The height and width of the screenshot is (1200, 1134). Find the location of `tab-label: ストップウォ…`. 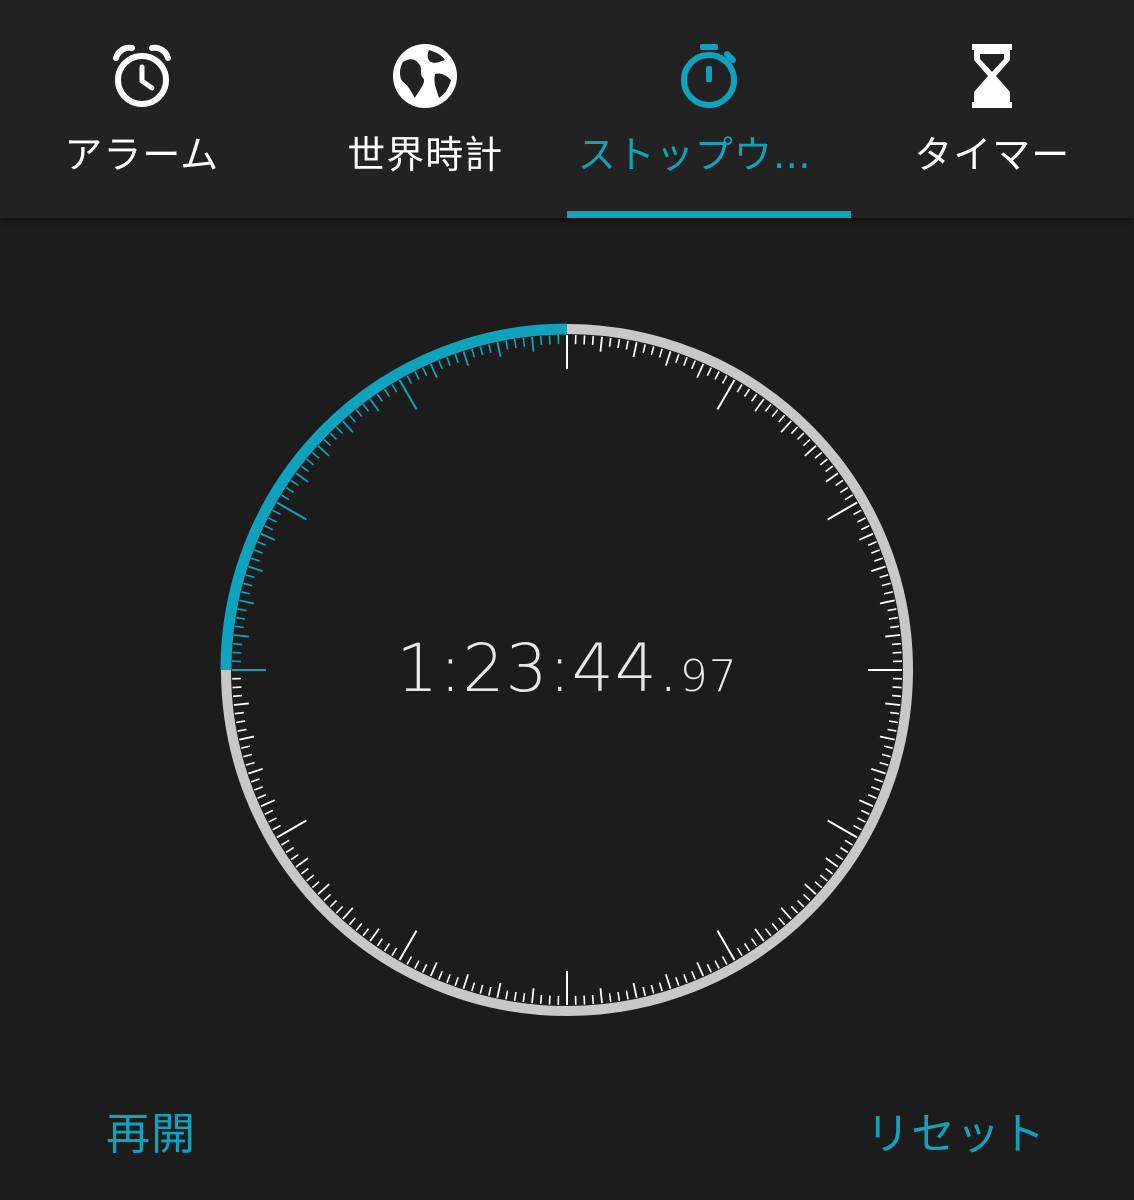

tab-label: ストップウォ… is located at coordinates (708, 155).